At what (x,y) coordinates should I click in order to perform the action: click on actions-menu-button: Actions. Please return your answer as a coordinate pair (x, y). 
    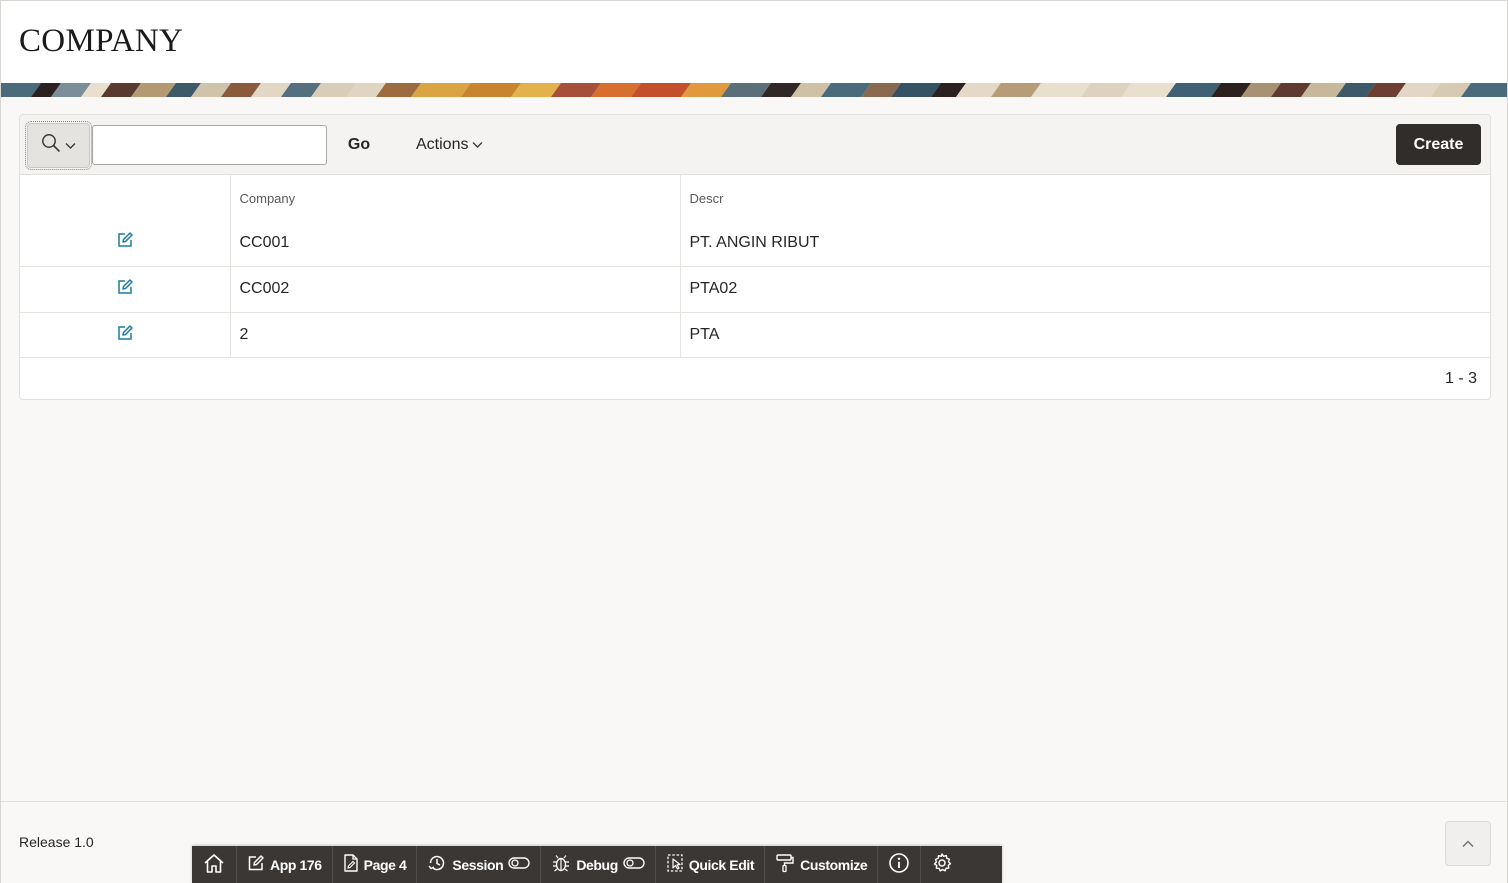
    Looking at the image, I should click on (449, 145).